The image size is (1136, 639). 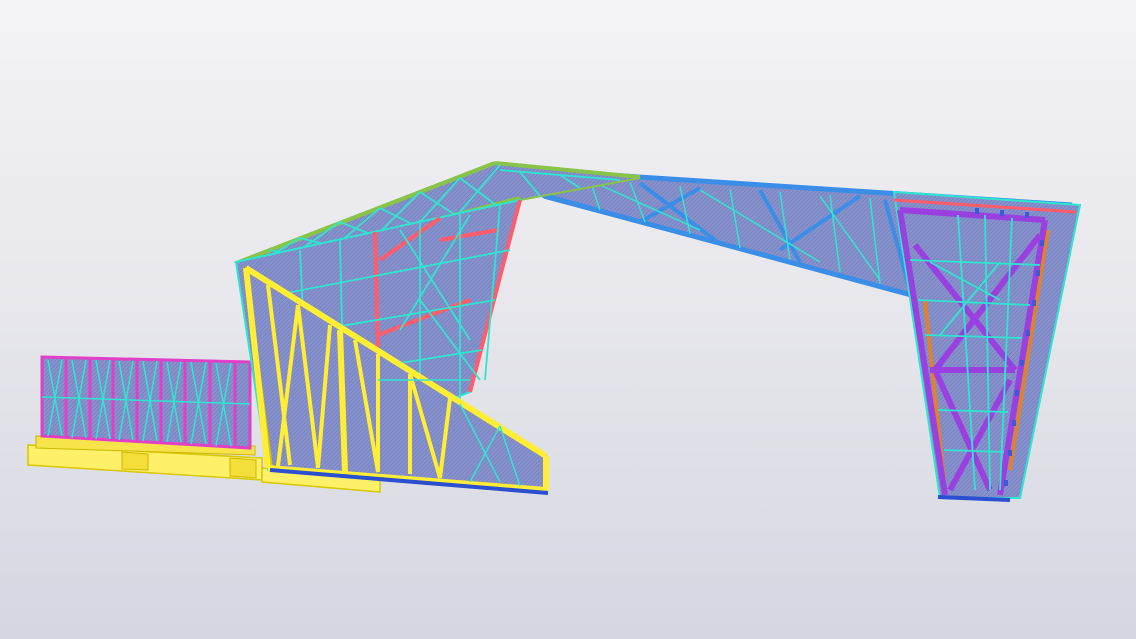 I want to click on right-tower, so click(x=987, y=346).